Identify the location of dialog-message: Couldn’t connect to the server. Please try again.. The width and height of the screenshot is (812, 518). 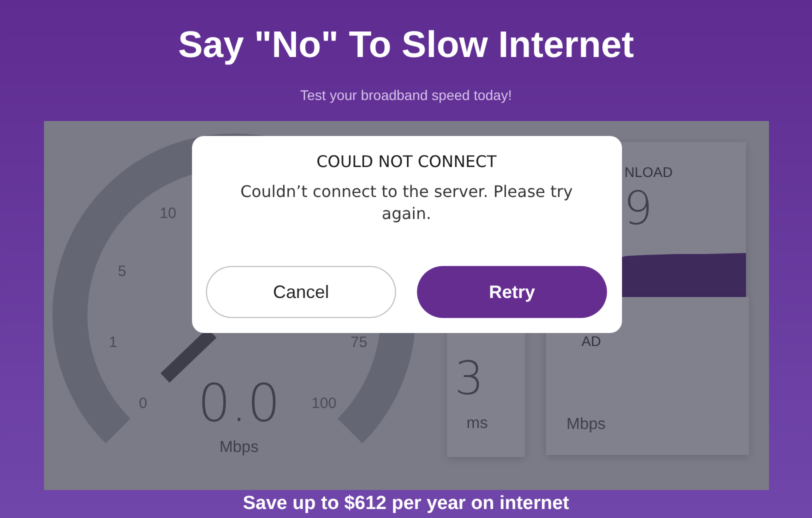
(406, 203).